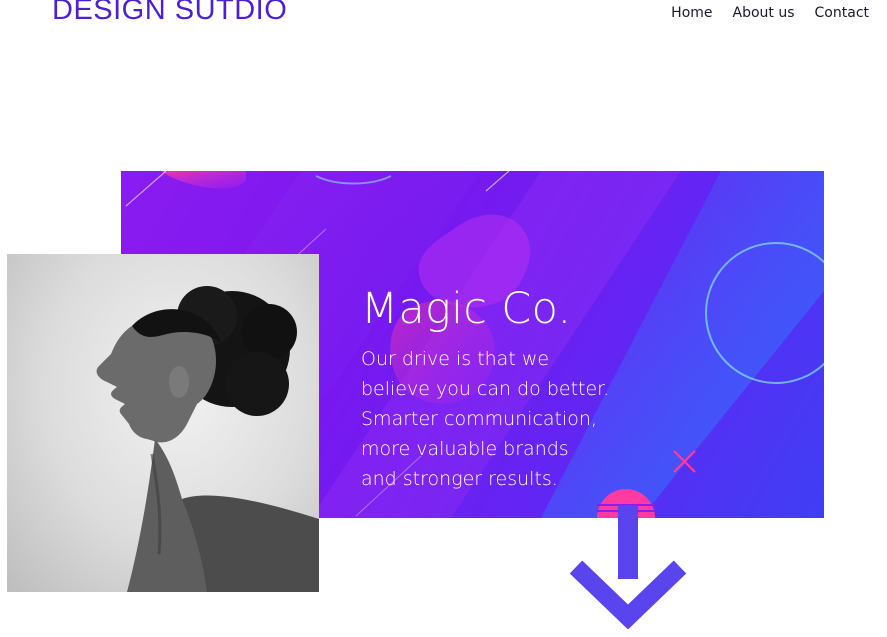 This screenshot has height=637, width=887. Describe the element at coordinates (169, 13) in the screenshot. I see `brand-logo: DESIGN SUTDIO` at that location.